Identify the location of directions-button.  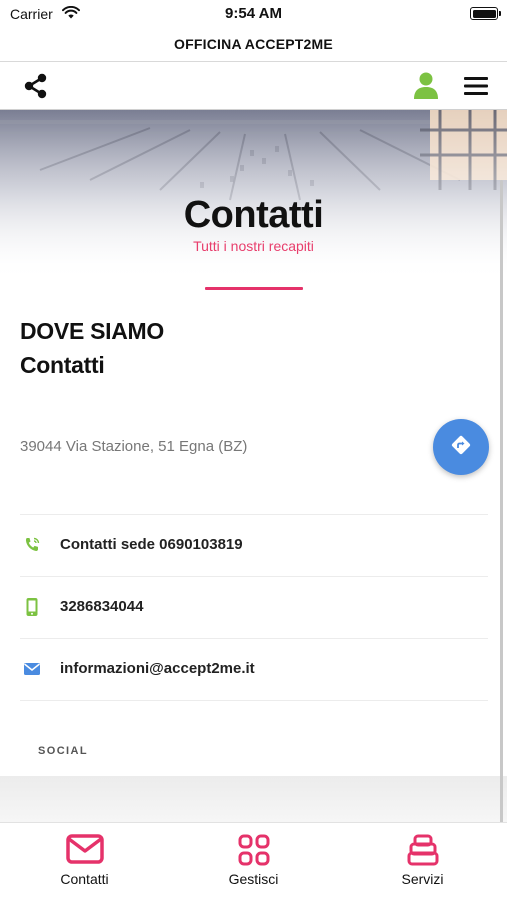
(461, 447).